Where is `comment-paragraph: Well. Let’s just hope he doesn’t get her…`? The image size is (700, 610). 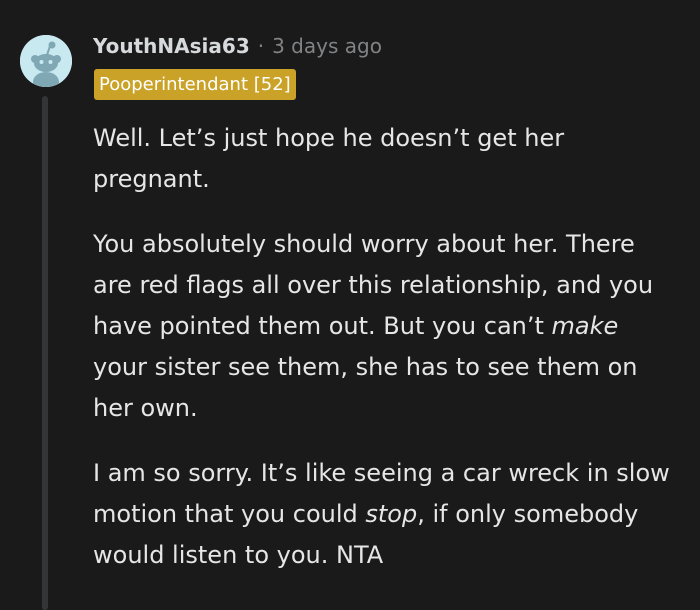
comment-paragraph: Well. Let’s just hope he doesn’t get her… is located at coordinates (383, 159).